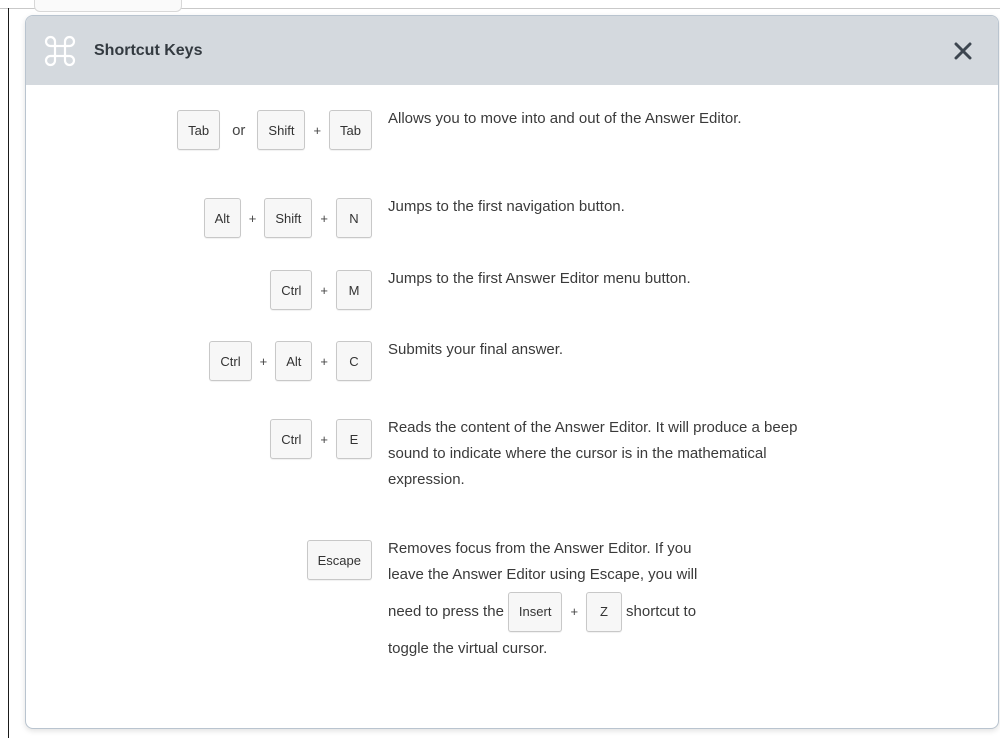  Describe the element at coordinates (535, 612) in the screenshot. I see `key: Insert` at that location.